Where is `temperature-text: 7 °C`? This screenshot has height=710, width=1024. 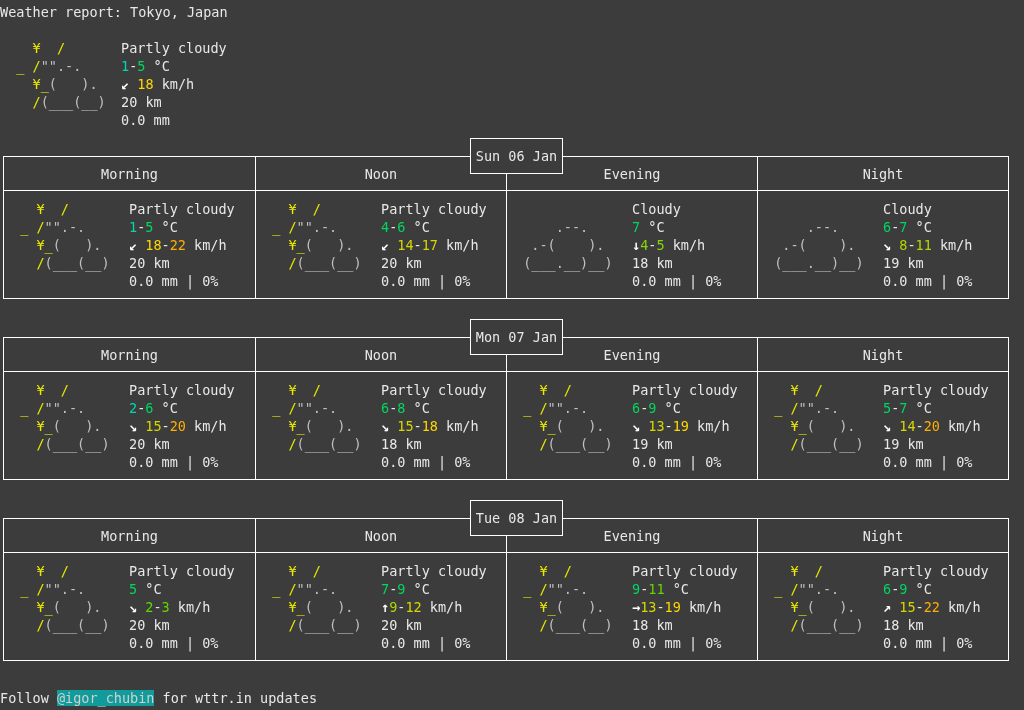
temperature-text: 7 °C is located at coordinates (649, 227).